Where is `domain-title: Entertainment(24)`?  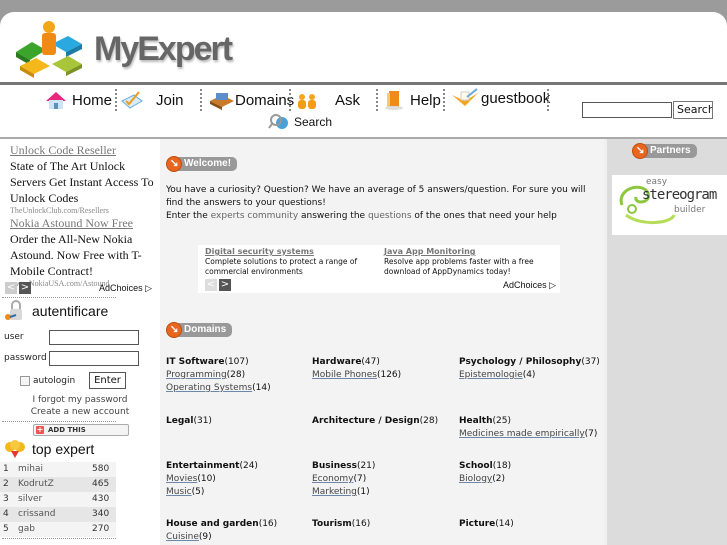 domain-title: Entertainment(24) is located at coordinates (239, 466).